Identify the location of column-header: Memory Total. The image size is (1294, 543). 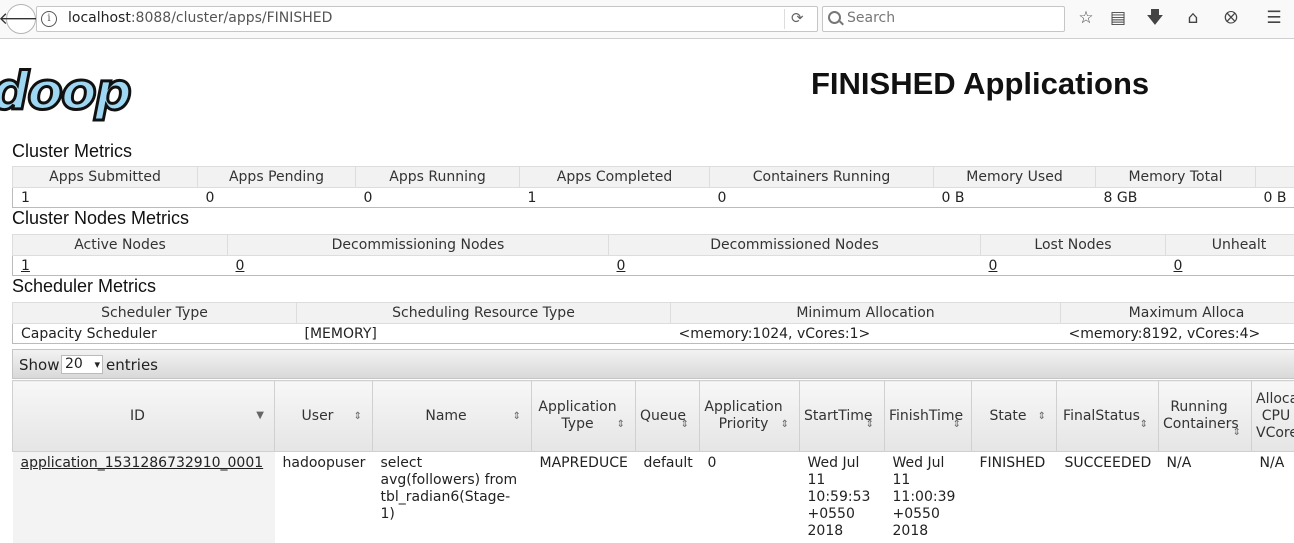
(1176, 177).